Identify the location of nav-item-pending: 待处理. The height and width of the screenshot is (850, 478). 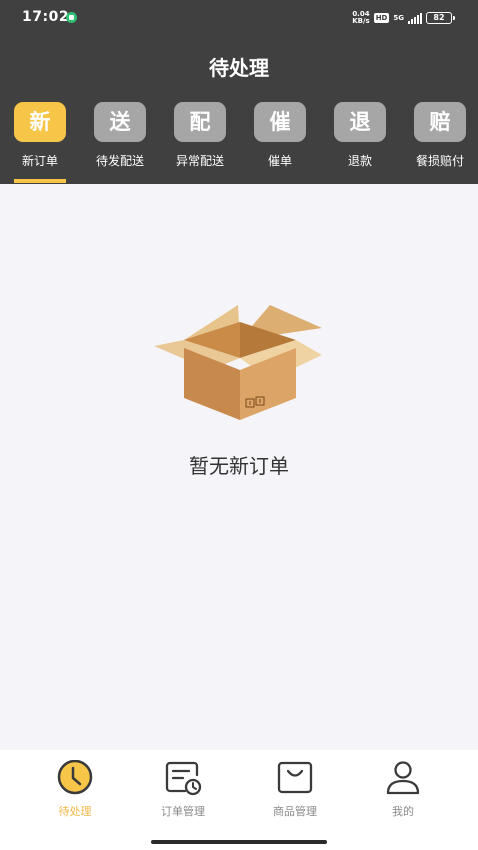
(75, 788).